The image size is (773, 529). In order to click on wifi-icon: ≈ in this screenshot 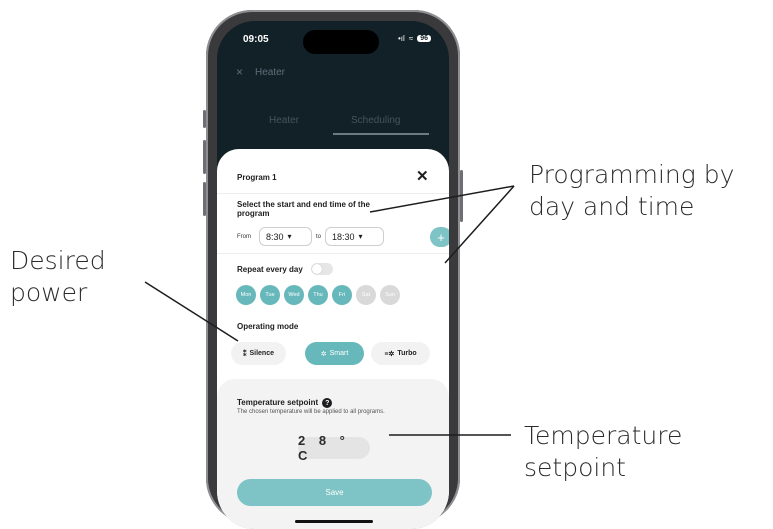, I will do `click(411, 38)`.